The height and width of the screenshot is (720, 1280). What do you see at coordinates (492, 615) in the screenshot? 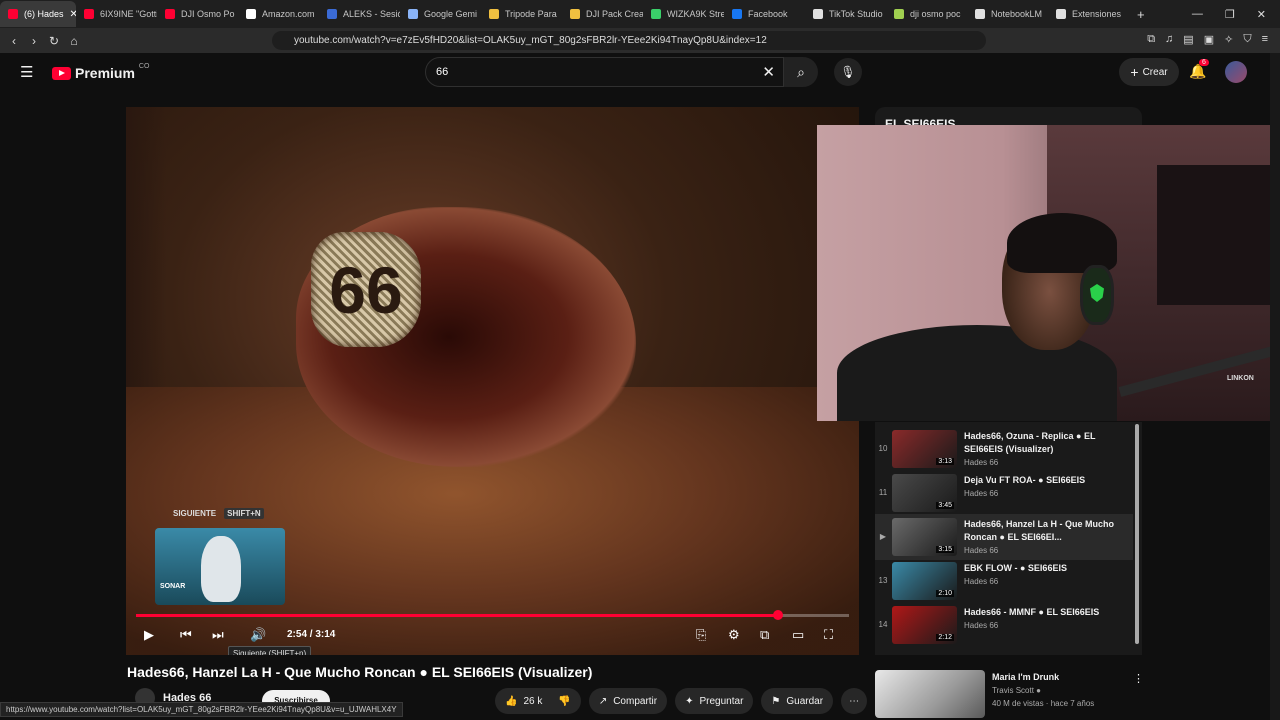
I see `progress-bar` at bounding box center [492, 615].